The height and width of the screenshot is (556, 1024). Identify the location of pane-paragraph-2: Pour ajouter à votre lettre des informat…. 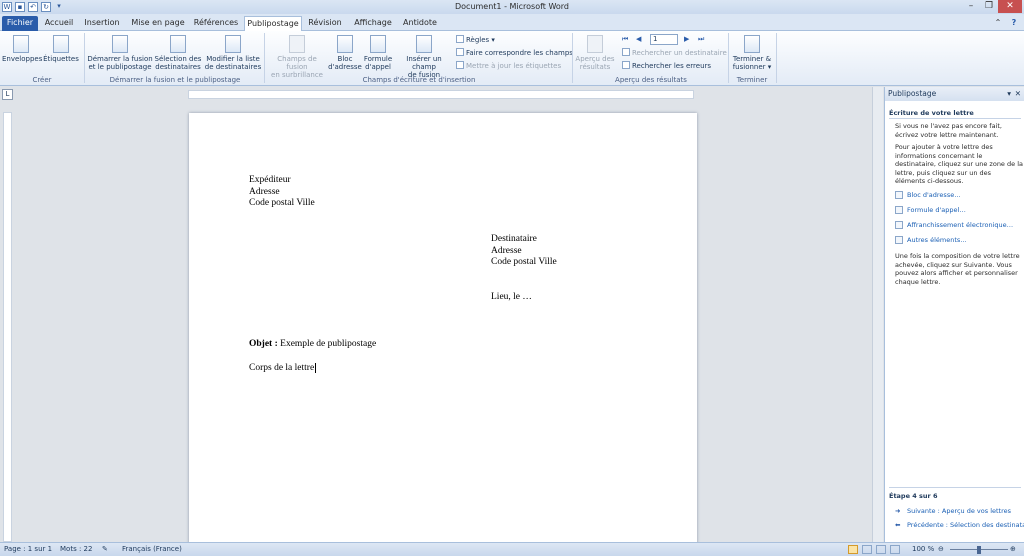
(959, 164).